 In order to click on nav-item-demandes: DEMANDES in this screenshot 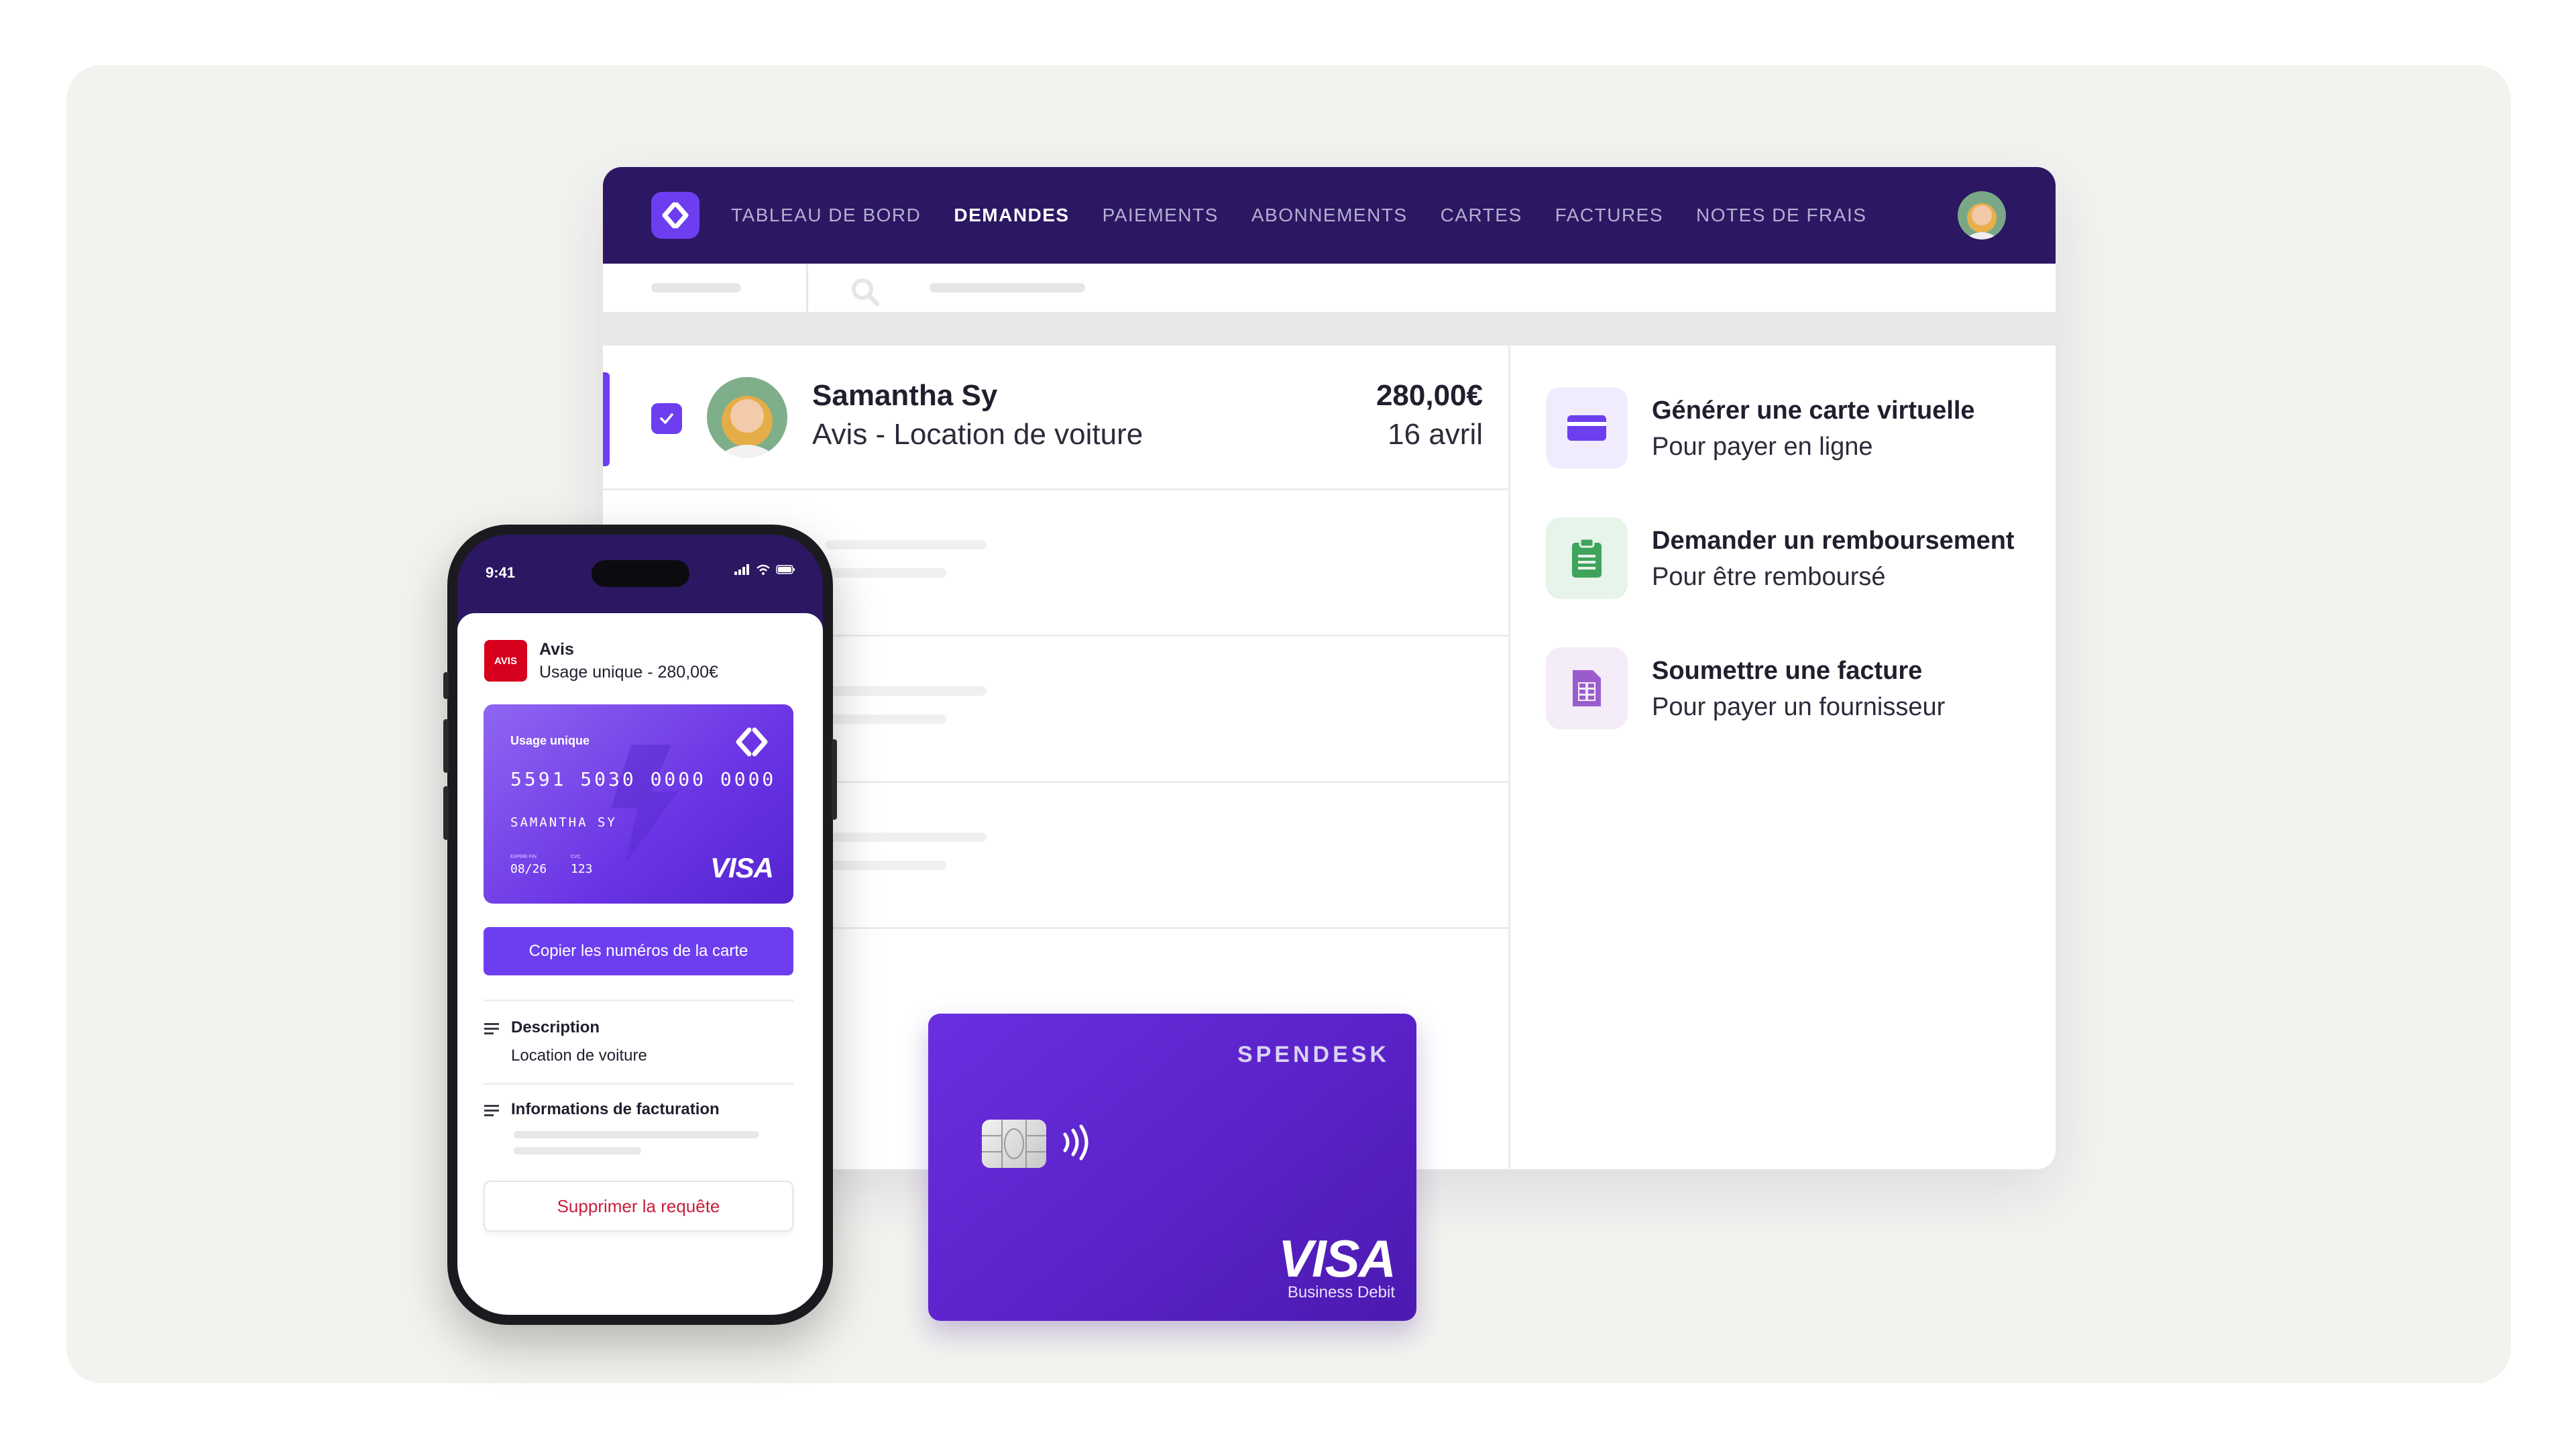, I will do `click(1011, 215)`.